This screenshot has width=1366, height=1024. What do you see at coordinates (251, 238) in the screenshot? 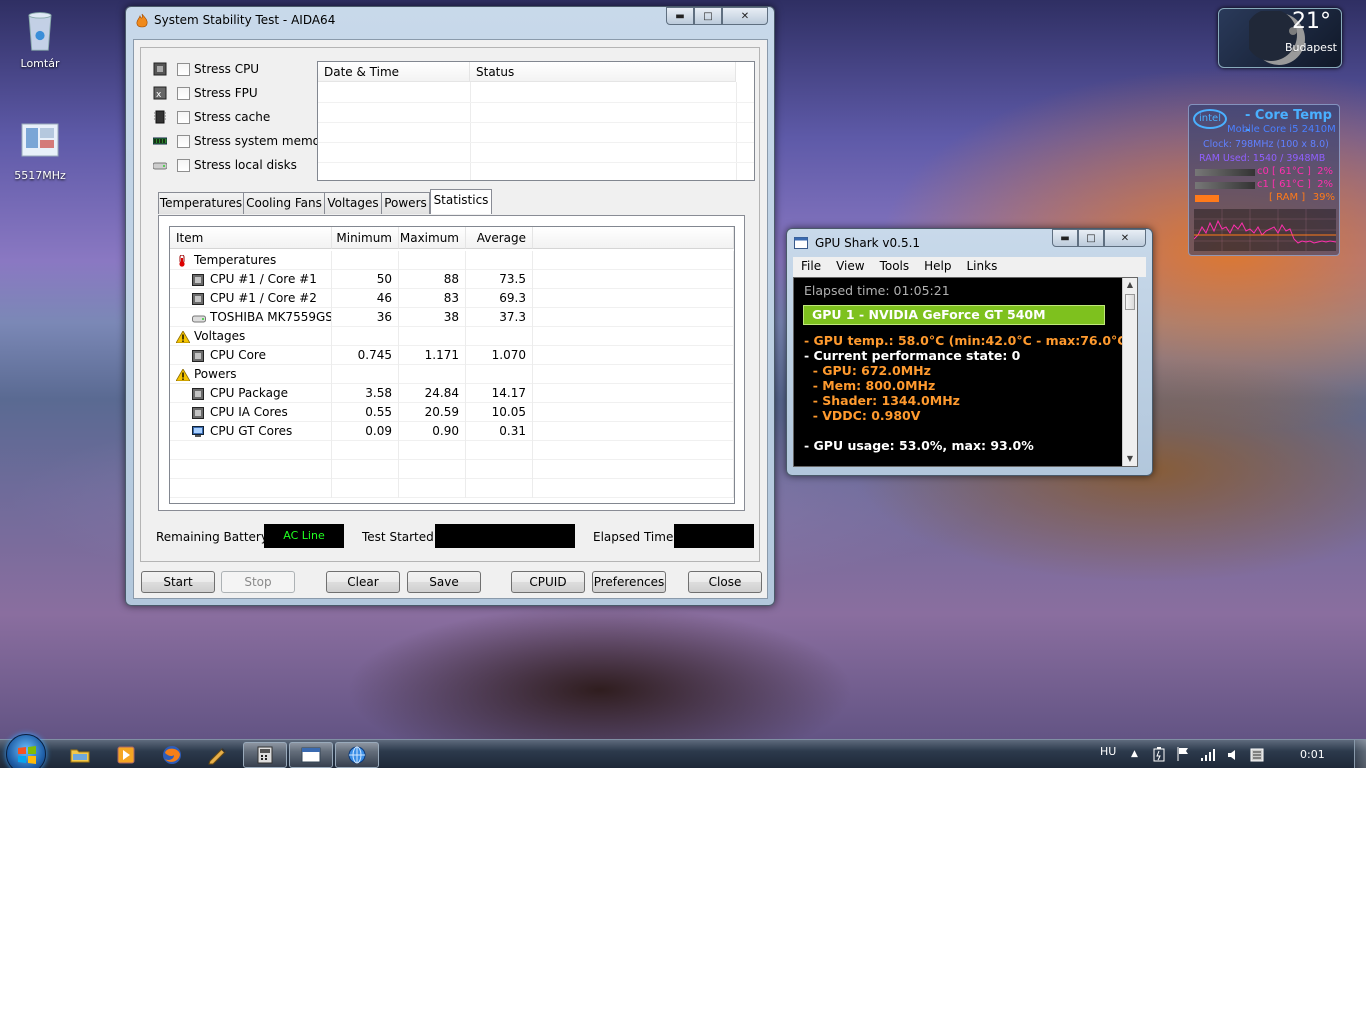
I see `stats-column-item: Item` at bounding box center [251, 238].